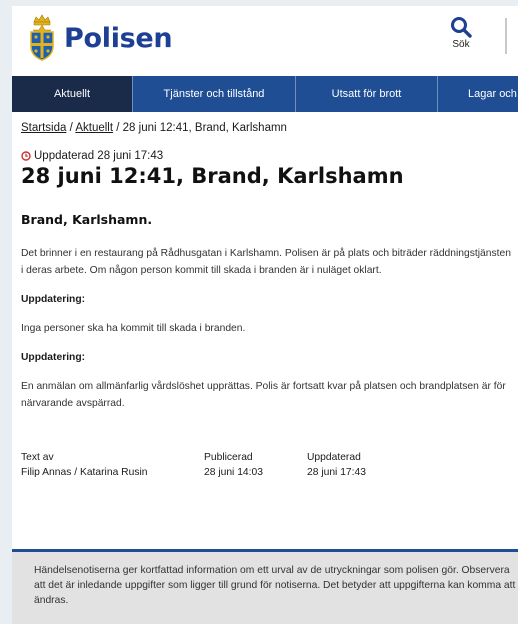 The width and height of the screenshot is (518, 624). Describe the element at coordinates (26, 156) in the screenshot. I see `clock-icon` at that location.